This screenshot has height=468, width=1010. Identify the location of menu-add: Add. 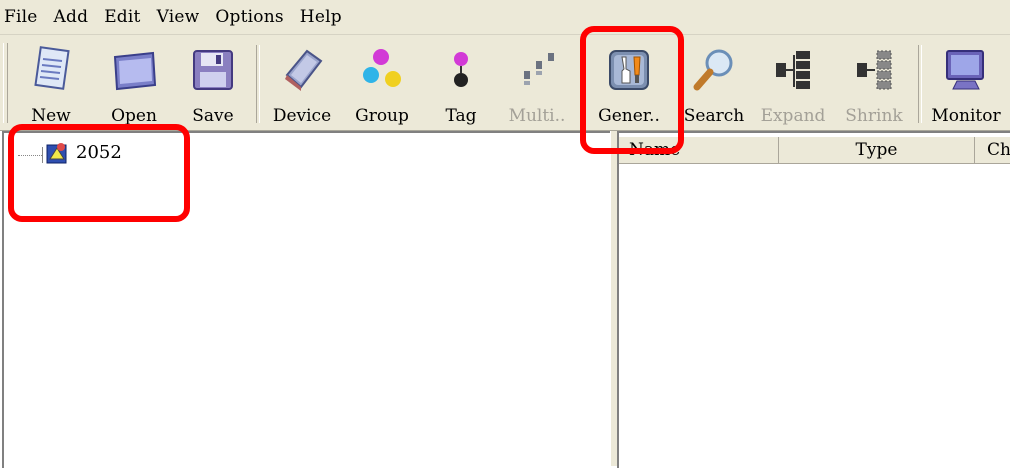
(71, 17).